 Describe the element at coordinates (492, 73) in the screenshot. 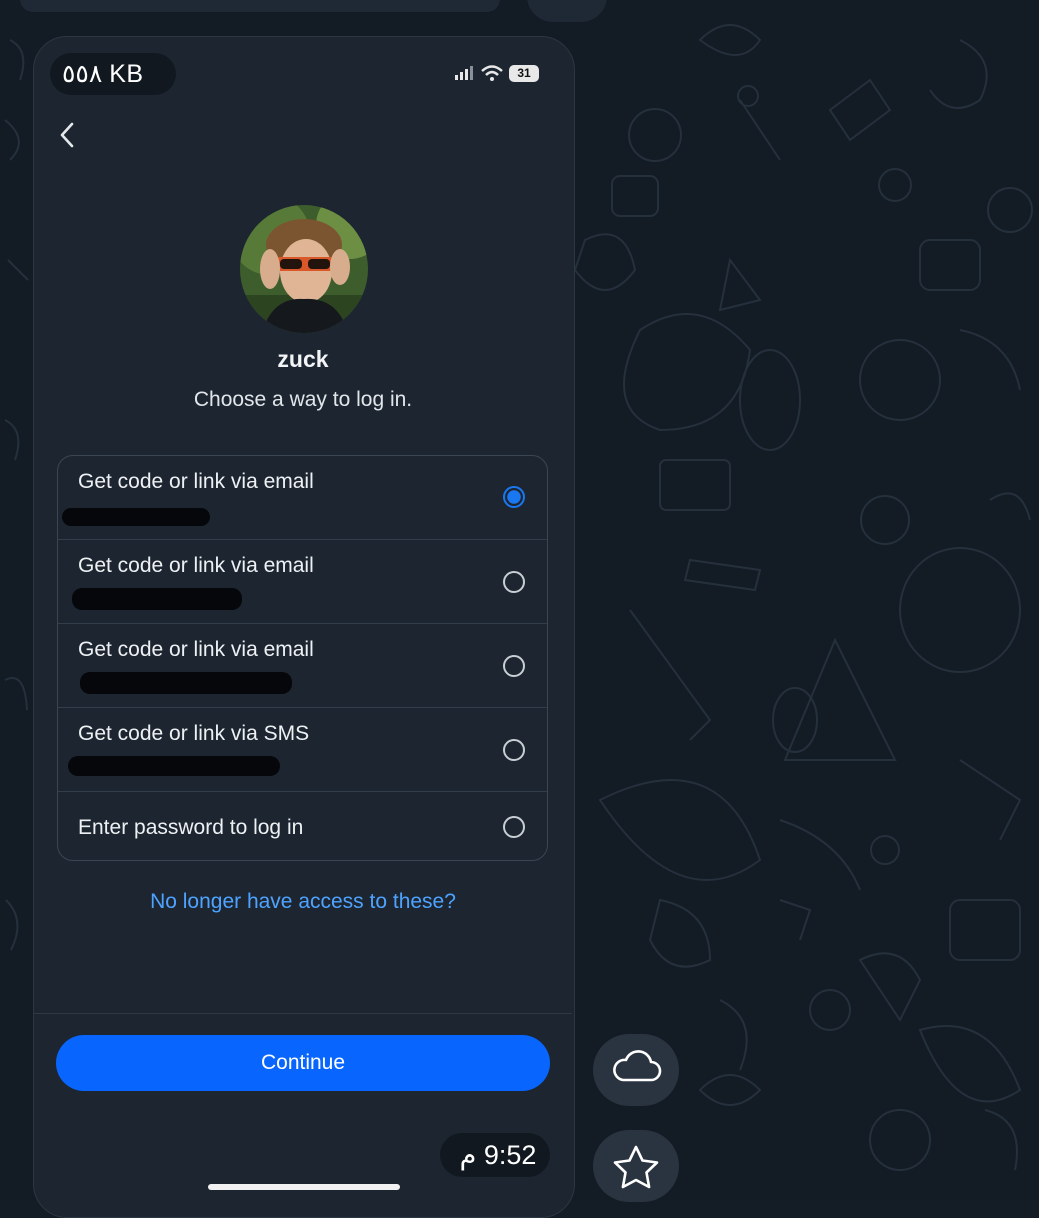

I see `wifi-icon` at that location.